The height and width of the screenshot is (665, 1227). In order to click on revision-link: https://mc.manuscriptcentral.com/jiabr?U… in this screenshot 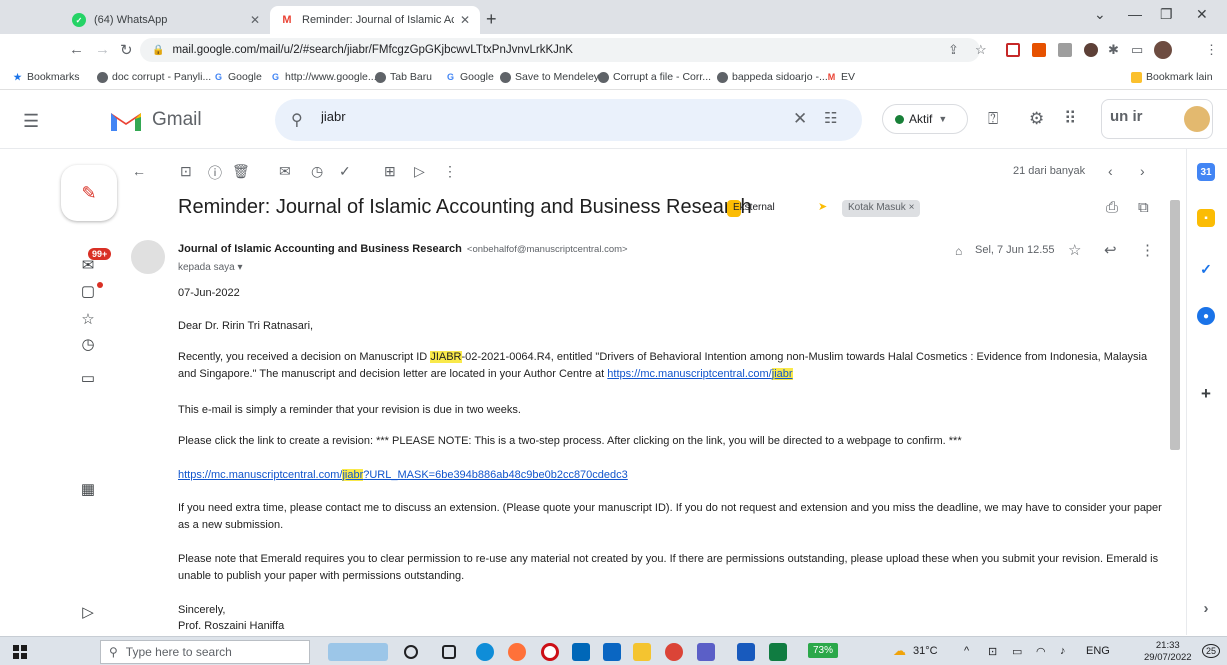, I will do `click(403, 475)`.